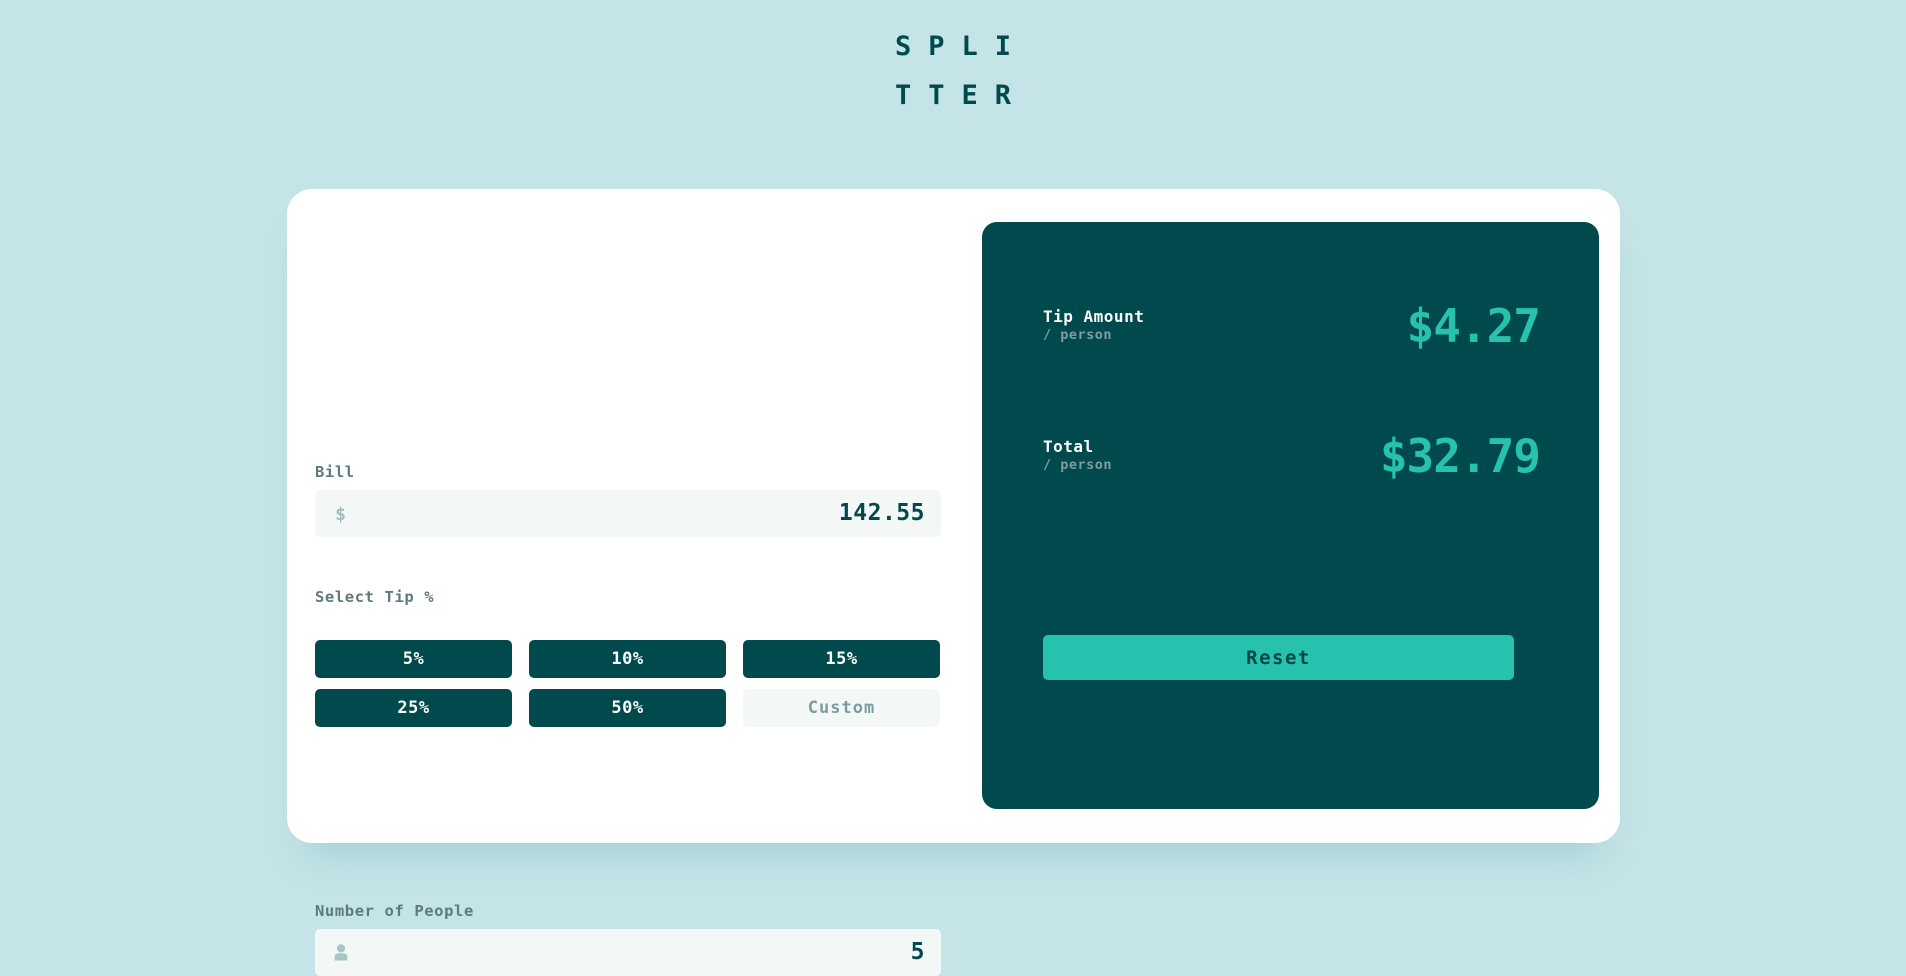  I want to click on reset-button: Reset, so click(1278, 657).